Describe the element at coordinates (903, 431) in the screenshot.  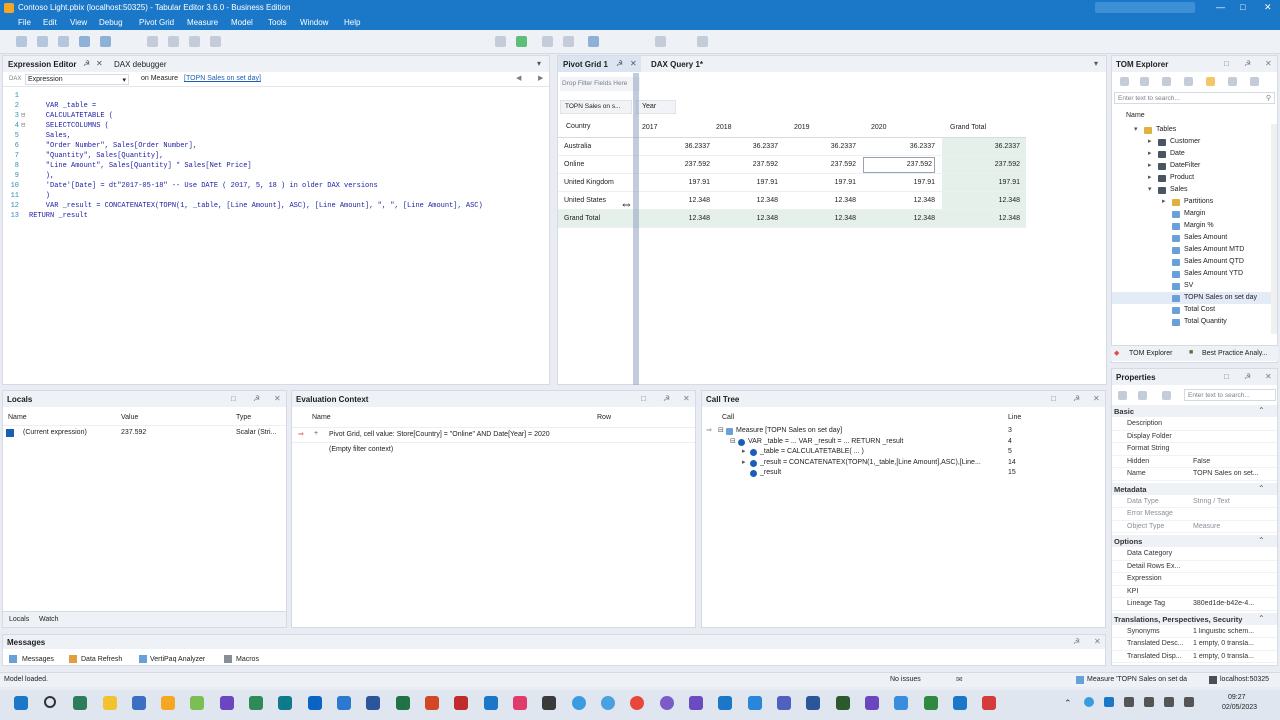
I see `call-tree-row: ⇒ ⊟ Measure [TOPN Sales on set day] 3` at that location.